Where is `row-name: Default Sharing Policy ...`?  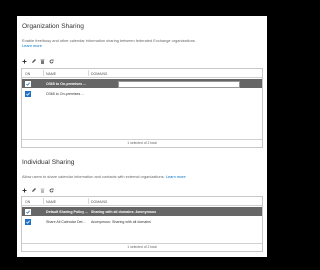
row-name: Default Sharing Policy ... is located at coordinates (67, 211).